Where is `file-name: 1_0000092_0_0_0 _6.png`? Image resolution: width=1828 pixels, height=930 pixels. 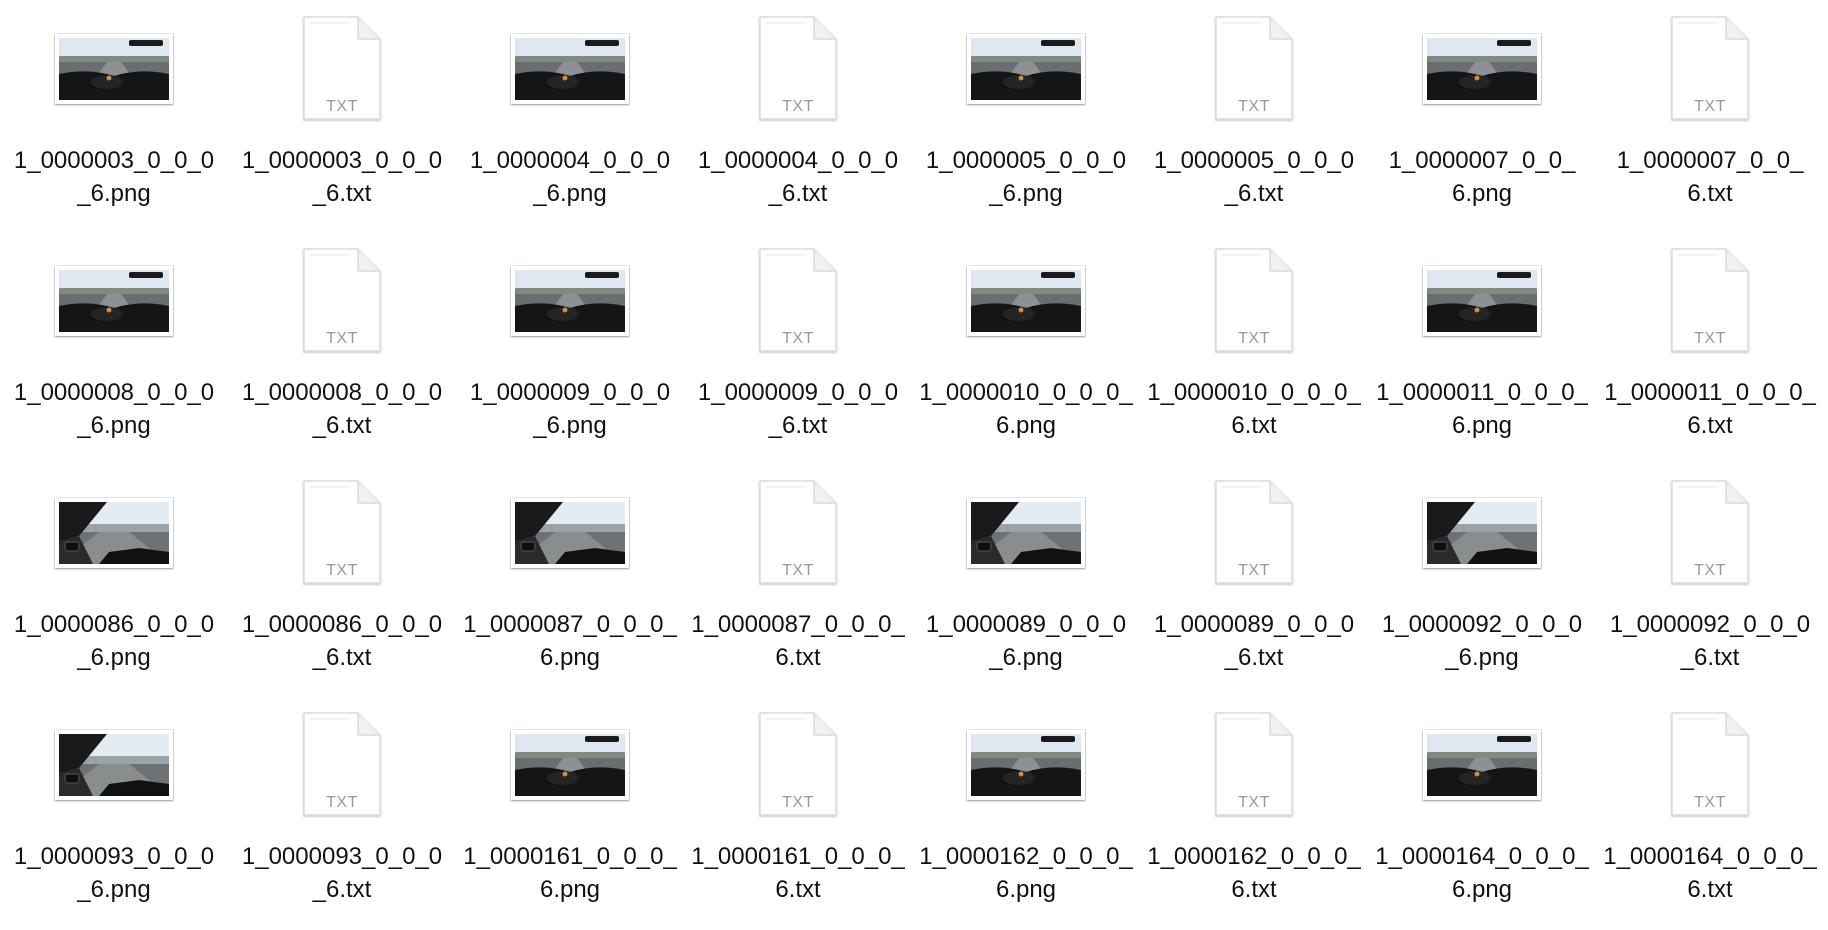 file-name: 1_0000092_0_0_0 _6.png is located at coordinates (1482, 641).